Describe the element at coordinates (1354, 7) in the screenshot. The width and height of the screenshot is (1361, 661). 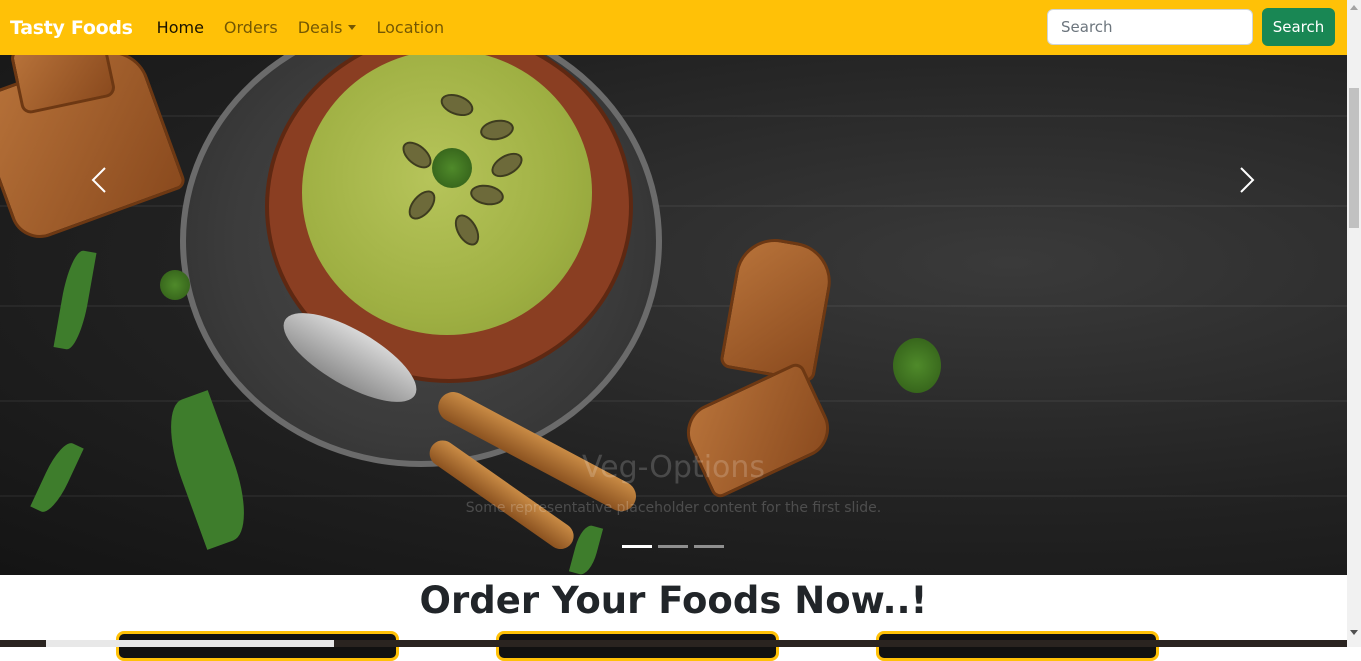
I see `scroll-up-icon` at that location.